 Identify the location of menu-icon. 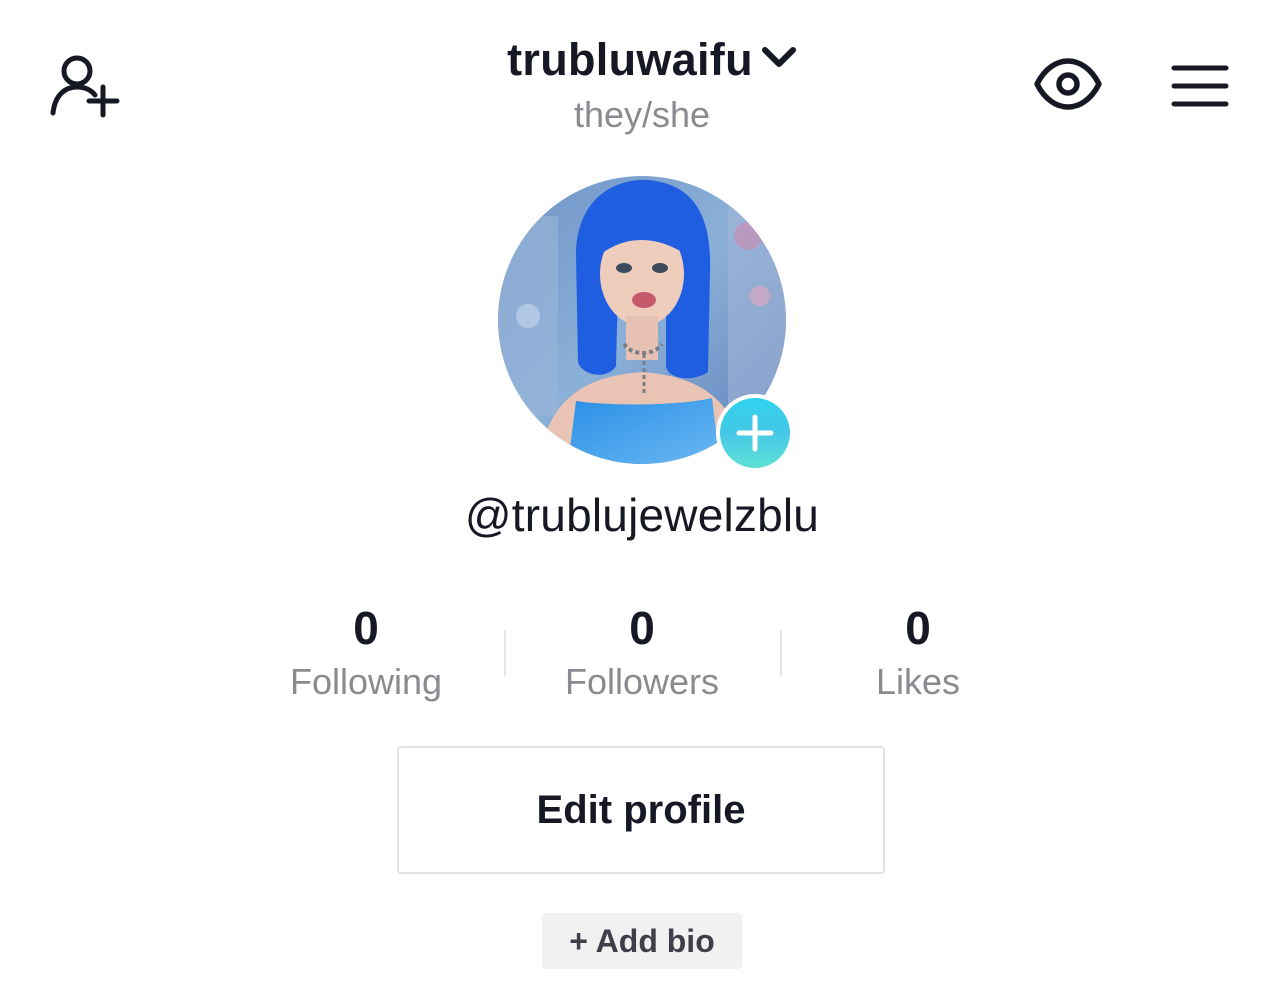
(1200, 86).